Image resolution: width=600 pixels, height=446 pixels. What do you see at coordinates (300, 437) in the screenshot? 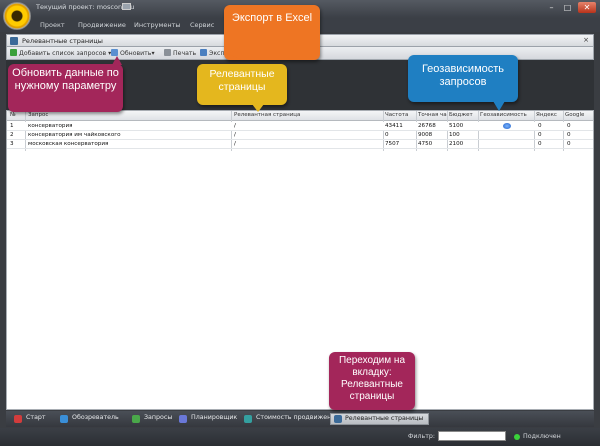
I see `status-bar: Фильтр: Подключен` at bounding box center [300, 437].